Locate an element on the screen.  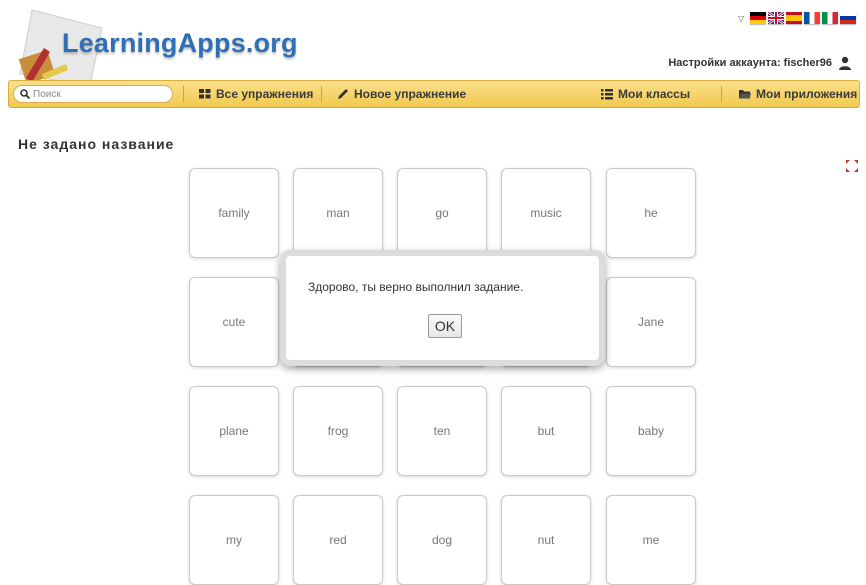
account-label: Настройки аккаунта: fischer96 is located at coordinates (750, 63).